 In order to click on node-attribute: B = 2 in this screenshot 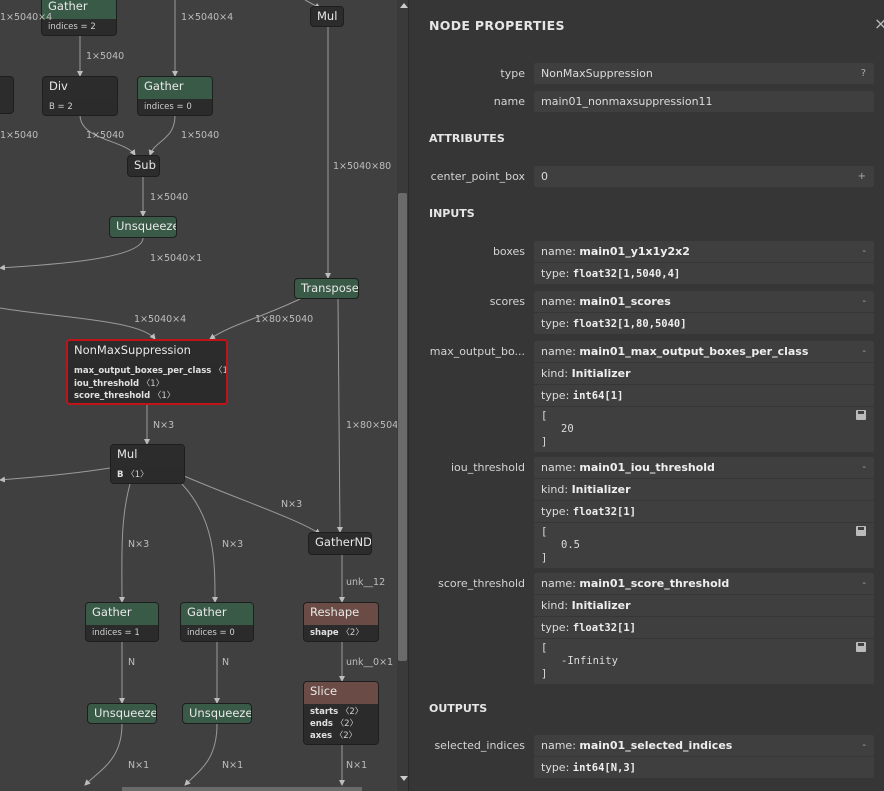, I will do `click(80, 107)`.